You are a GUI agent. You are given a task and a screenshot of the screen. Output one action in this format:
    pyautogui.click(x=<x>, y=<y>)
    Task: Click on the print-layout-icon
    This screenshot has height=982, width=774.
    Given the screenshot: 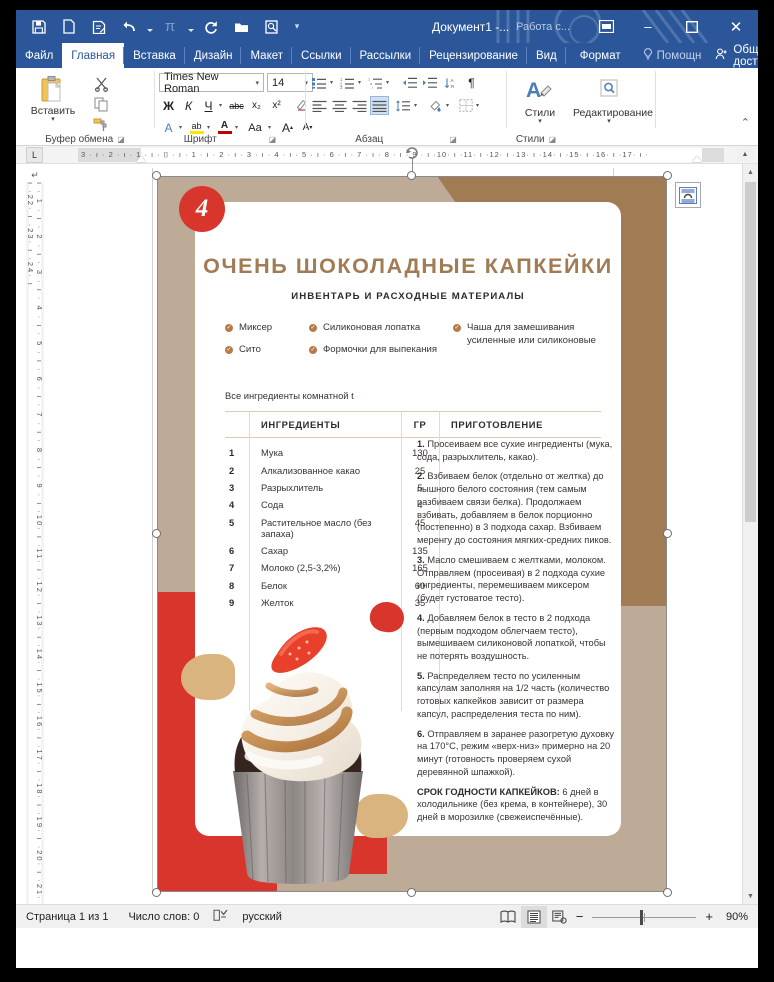 What is the action you would take?
    pyautogui.click(x=533, y=916)
    